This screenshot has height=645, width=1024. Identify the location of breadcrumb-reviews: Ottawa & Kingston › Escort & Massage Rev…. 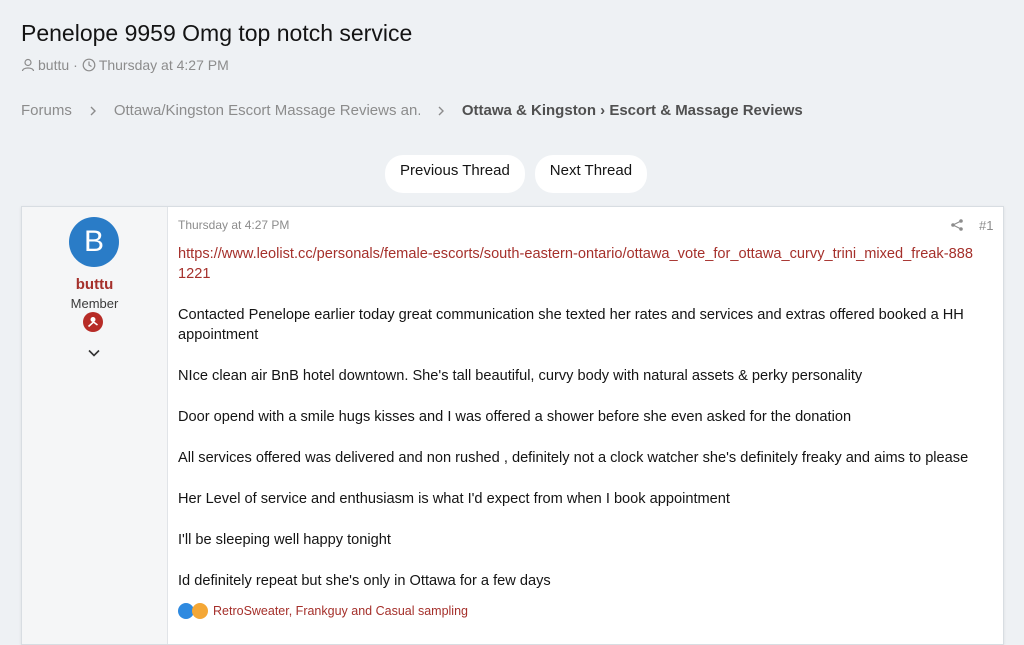
(632, 110).